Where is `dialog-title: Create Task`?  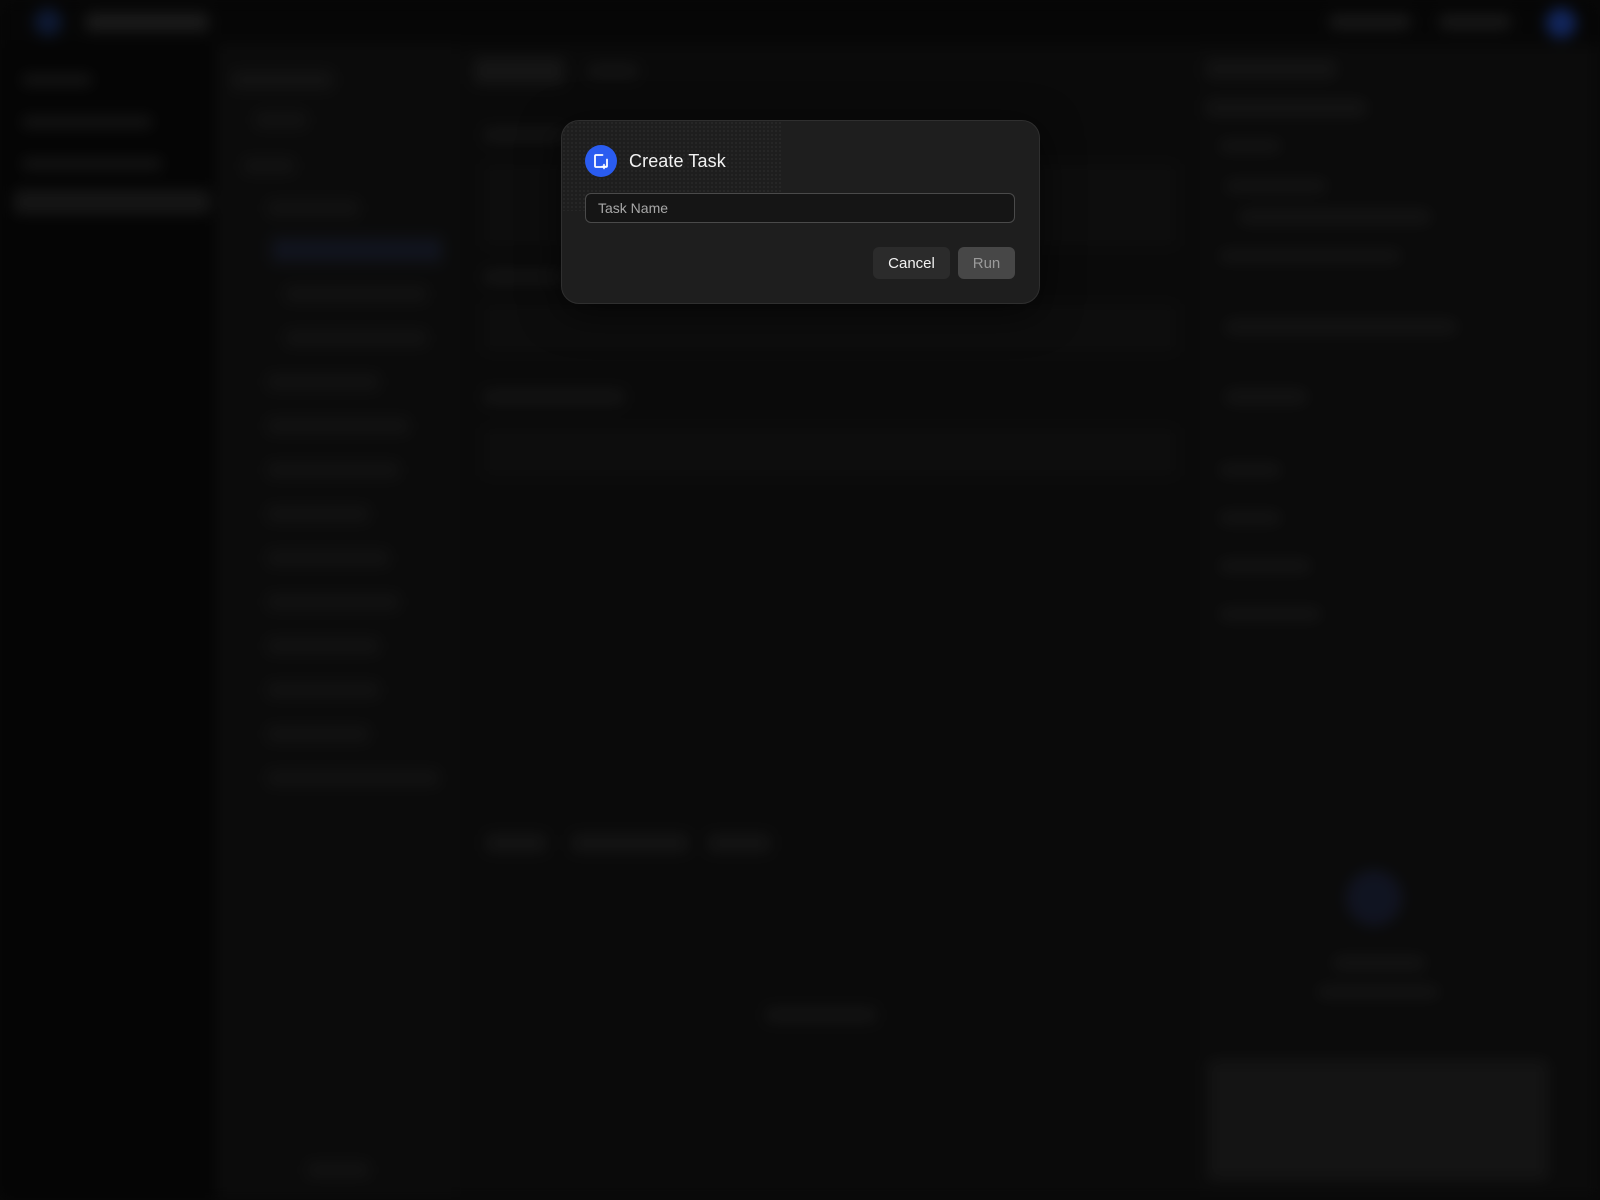 dialog-title: Create Task is located at coordinates (677, 160).